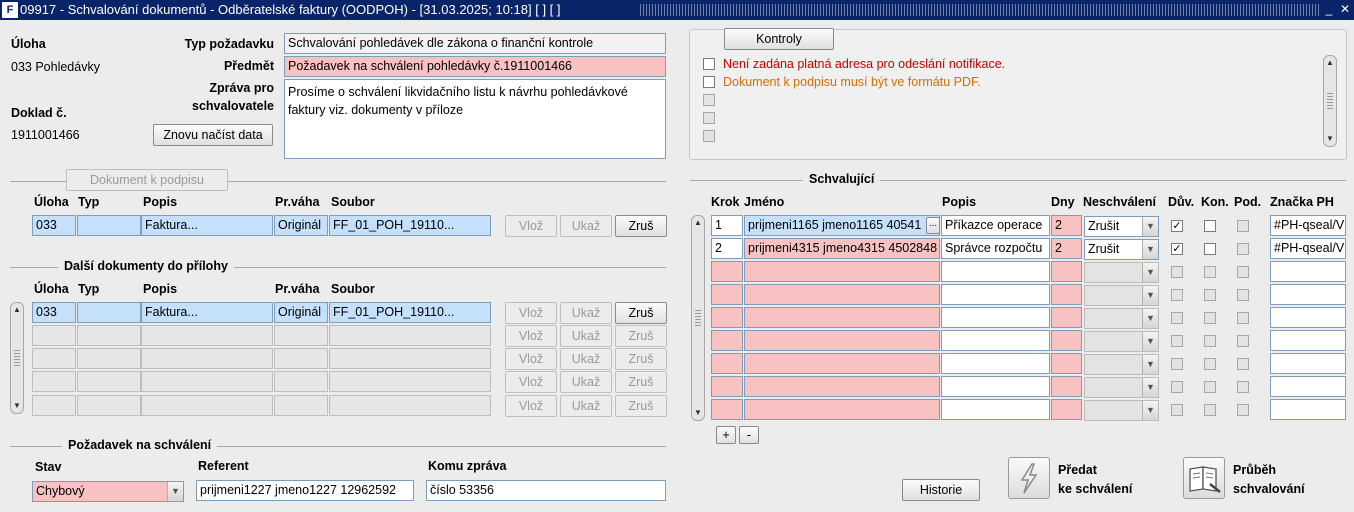  What do you see at coordinates (1077, 470) in the screenshot?
I see `predat-label-line1: Předat` at bounding box center [1077, 470].